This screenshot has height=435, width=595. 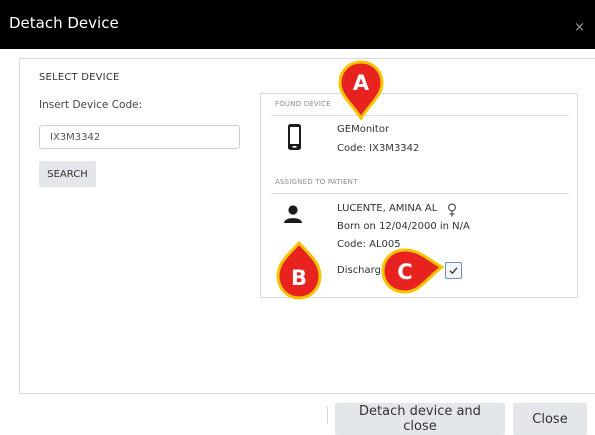 I want to click on person-icon, so click(x=293, y=216).